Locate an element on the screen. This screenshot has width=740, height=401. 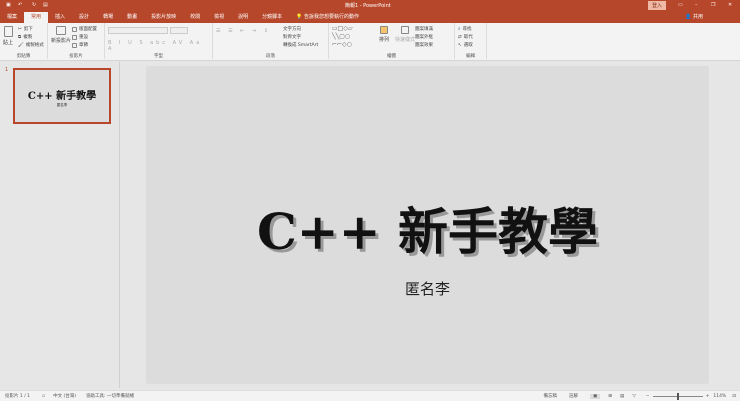
paragraph-label: 段落 is located at coordinates (270, 56).